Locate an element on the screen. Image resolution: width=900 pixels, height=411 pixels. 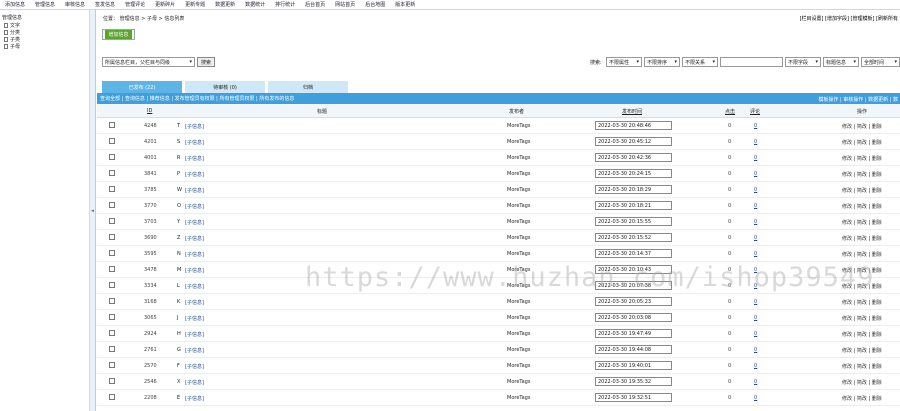
sidebar-item: 文字 is located at coordinates (44, 25).